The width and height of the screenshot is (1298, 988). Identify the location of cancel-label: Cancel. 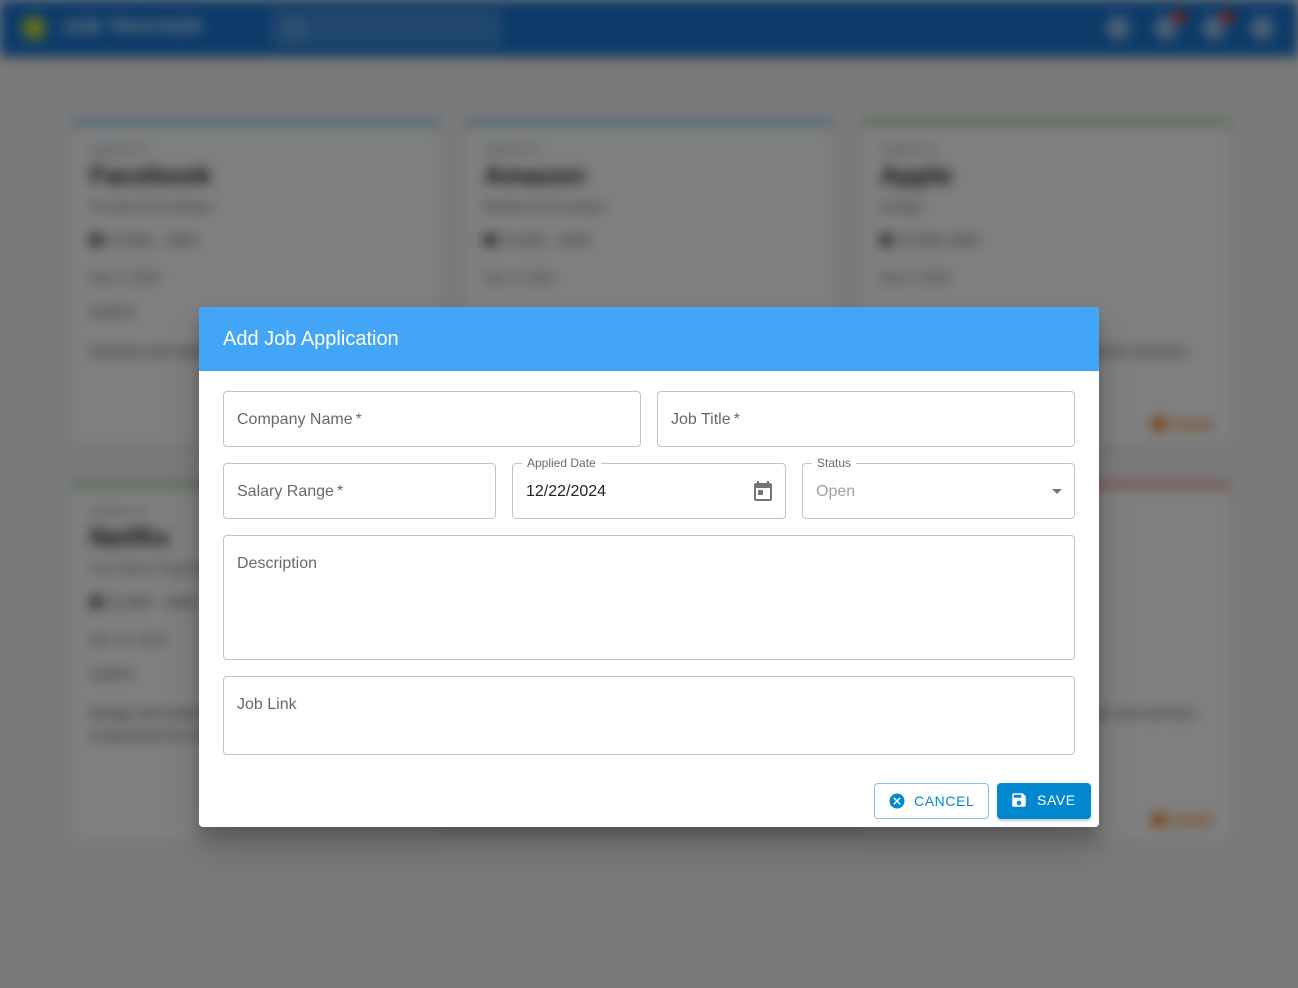
(944, 801).